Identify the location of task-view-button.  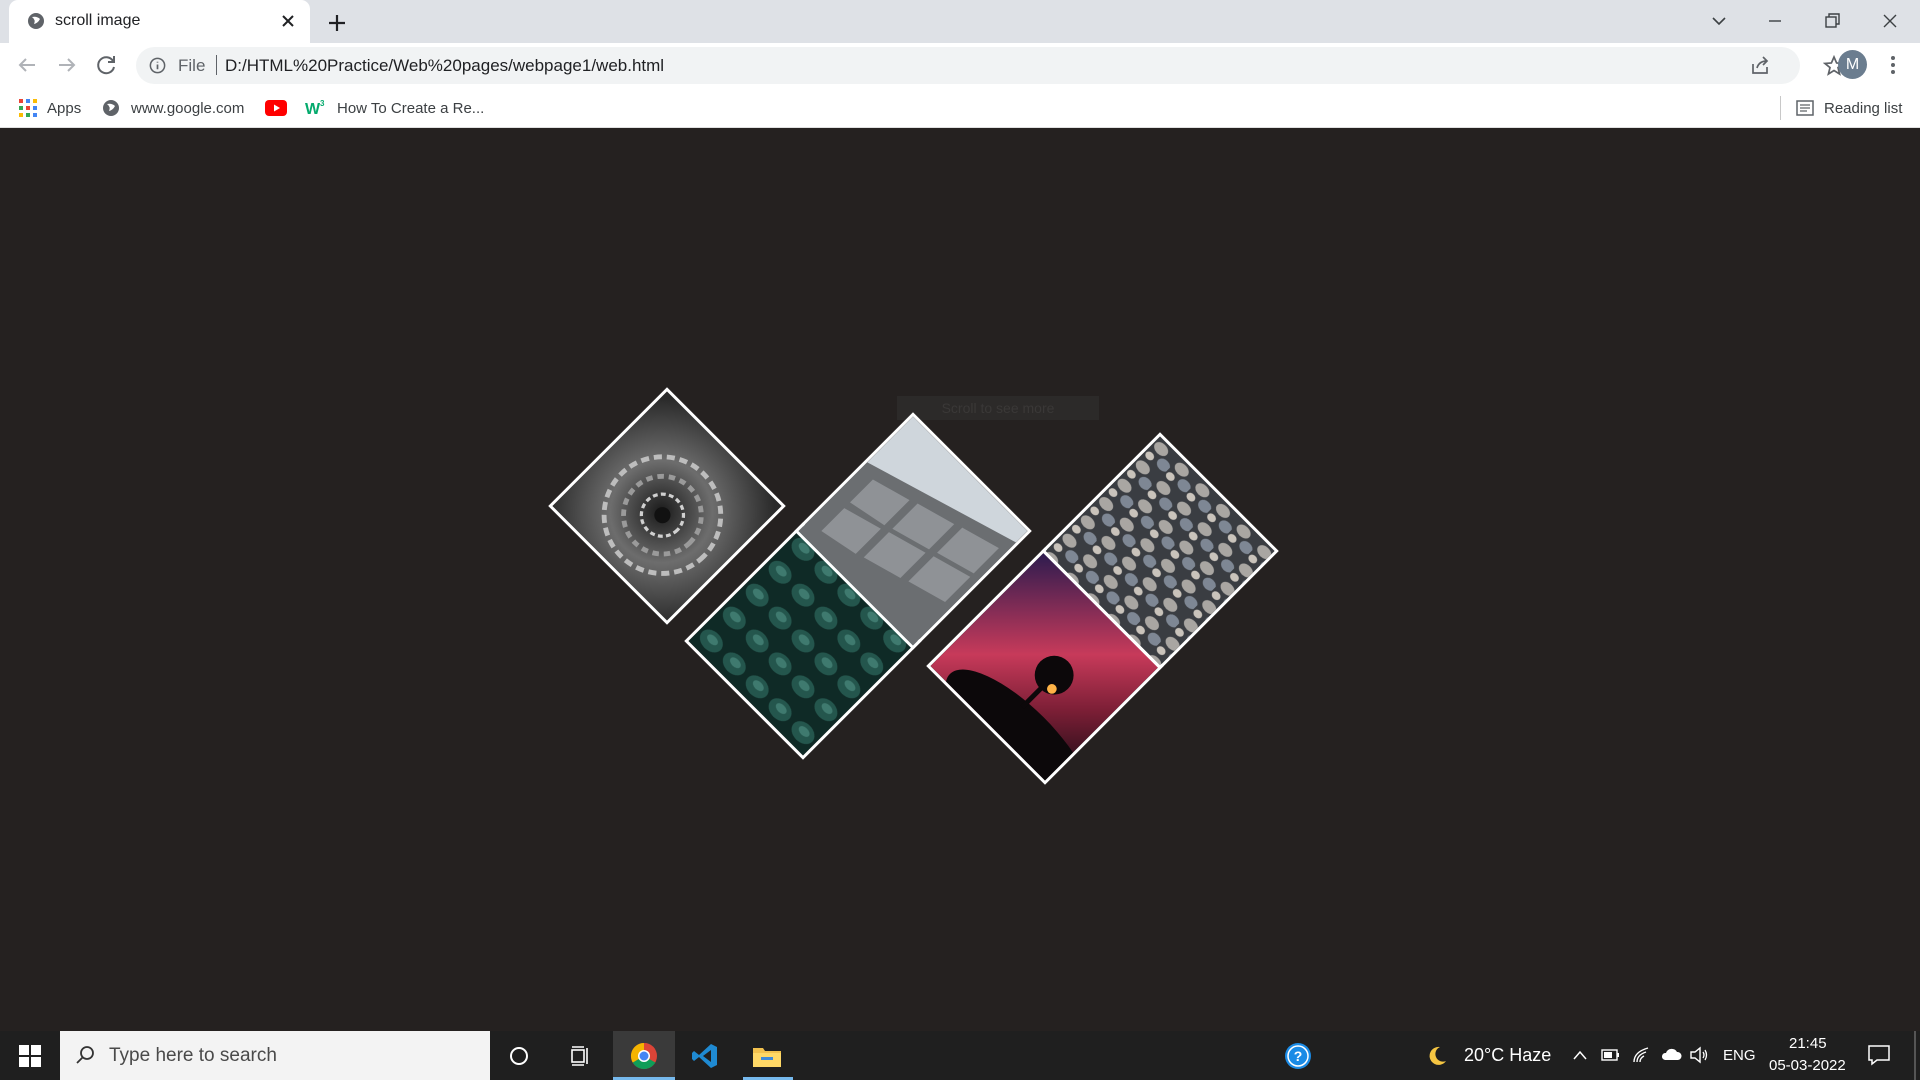
(581, 1055).